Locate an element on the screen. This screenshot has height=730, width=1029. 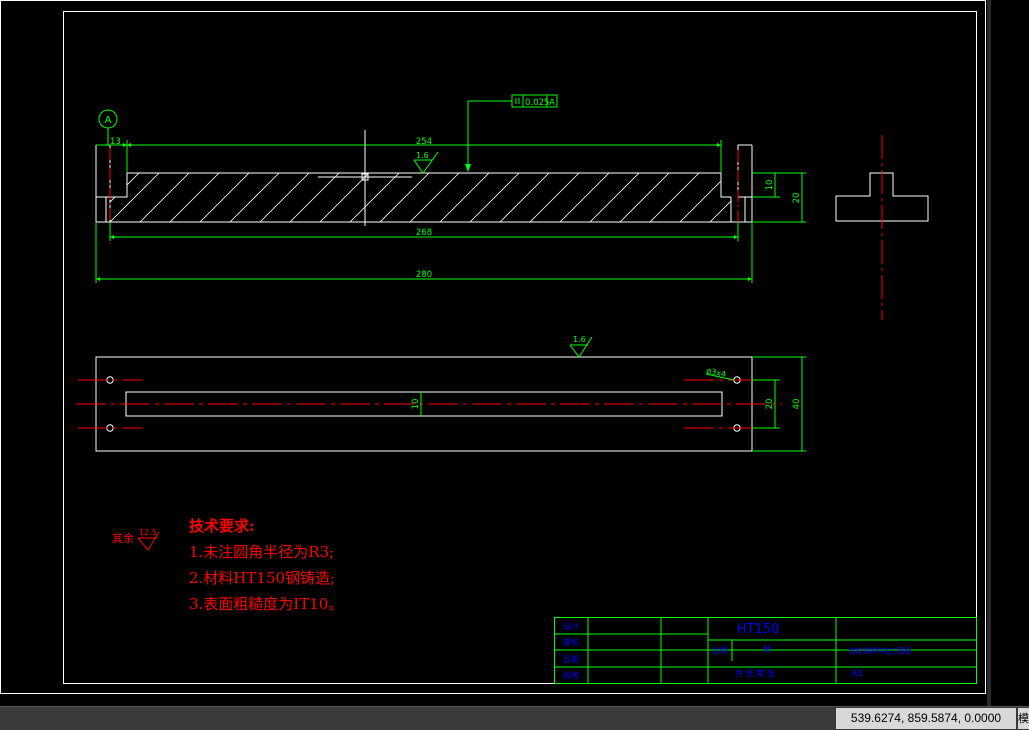
notes-title: 技术要求: is located at coordinates (222, 526).